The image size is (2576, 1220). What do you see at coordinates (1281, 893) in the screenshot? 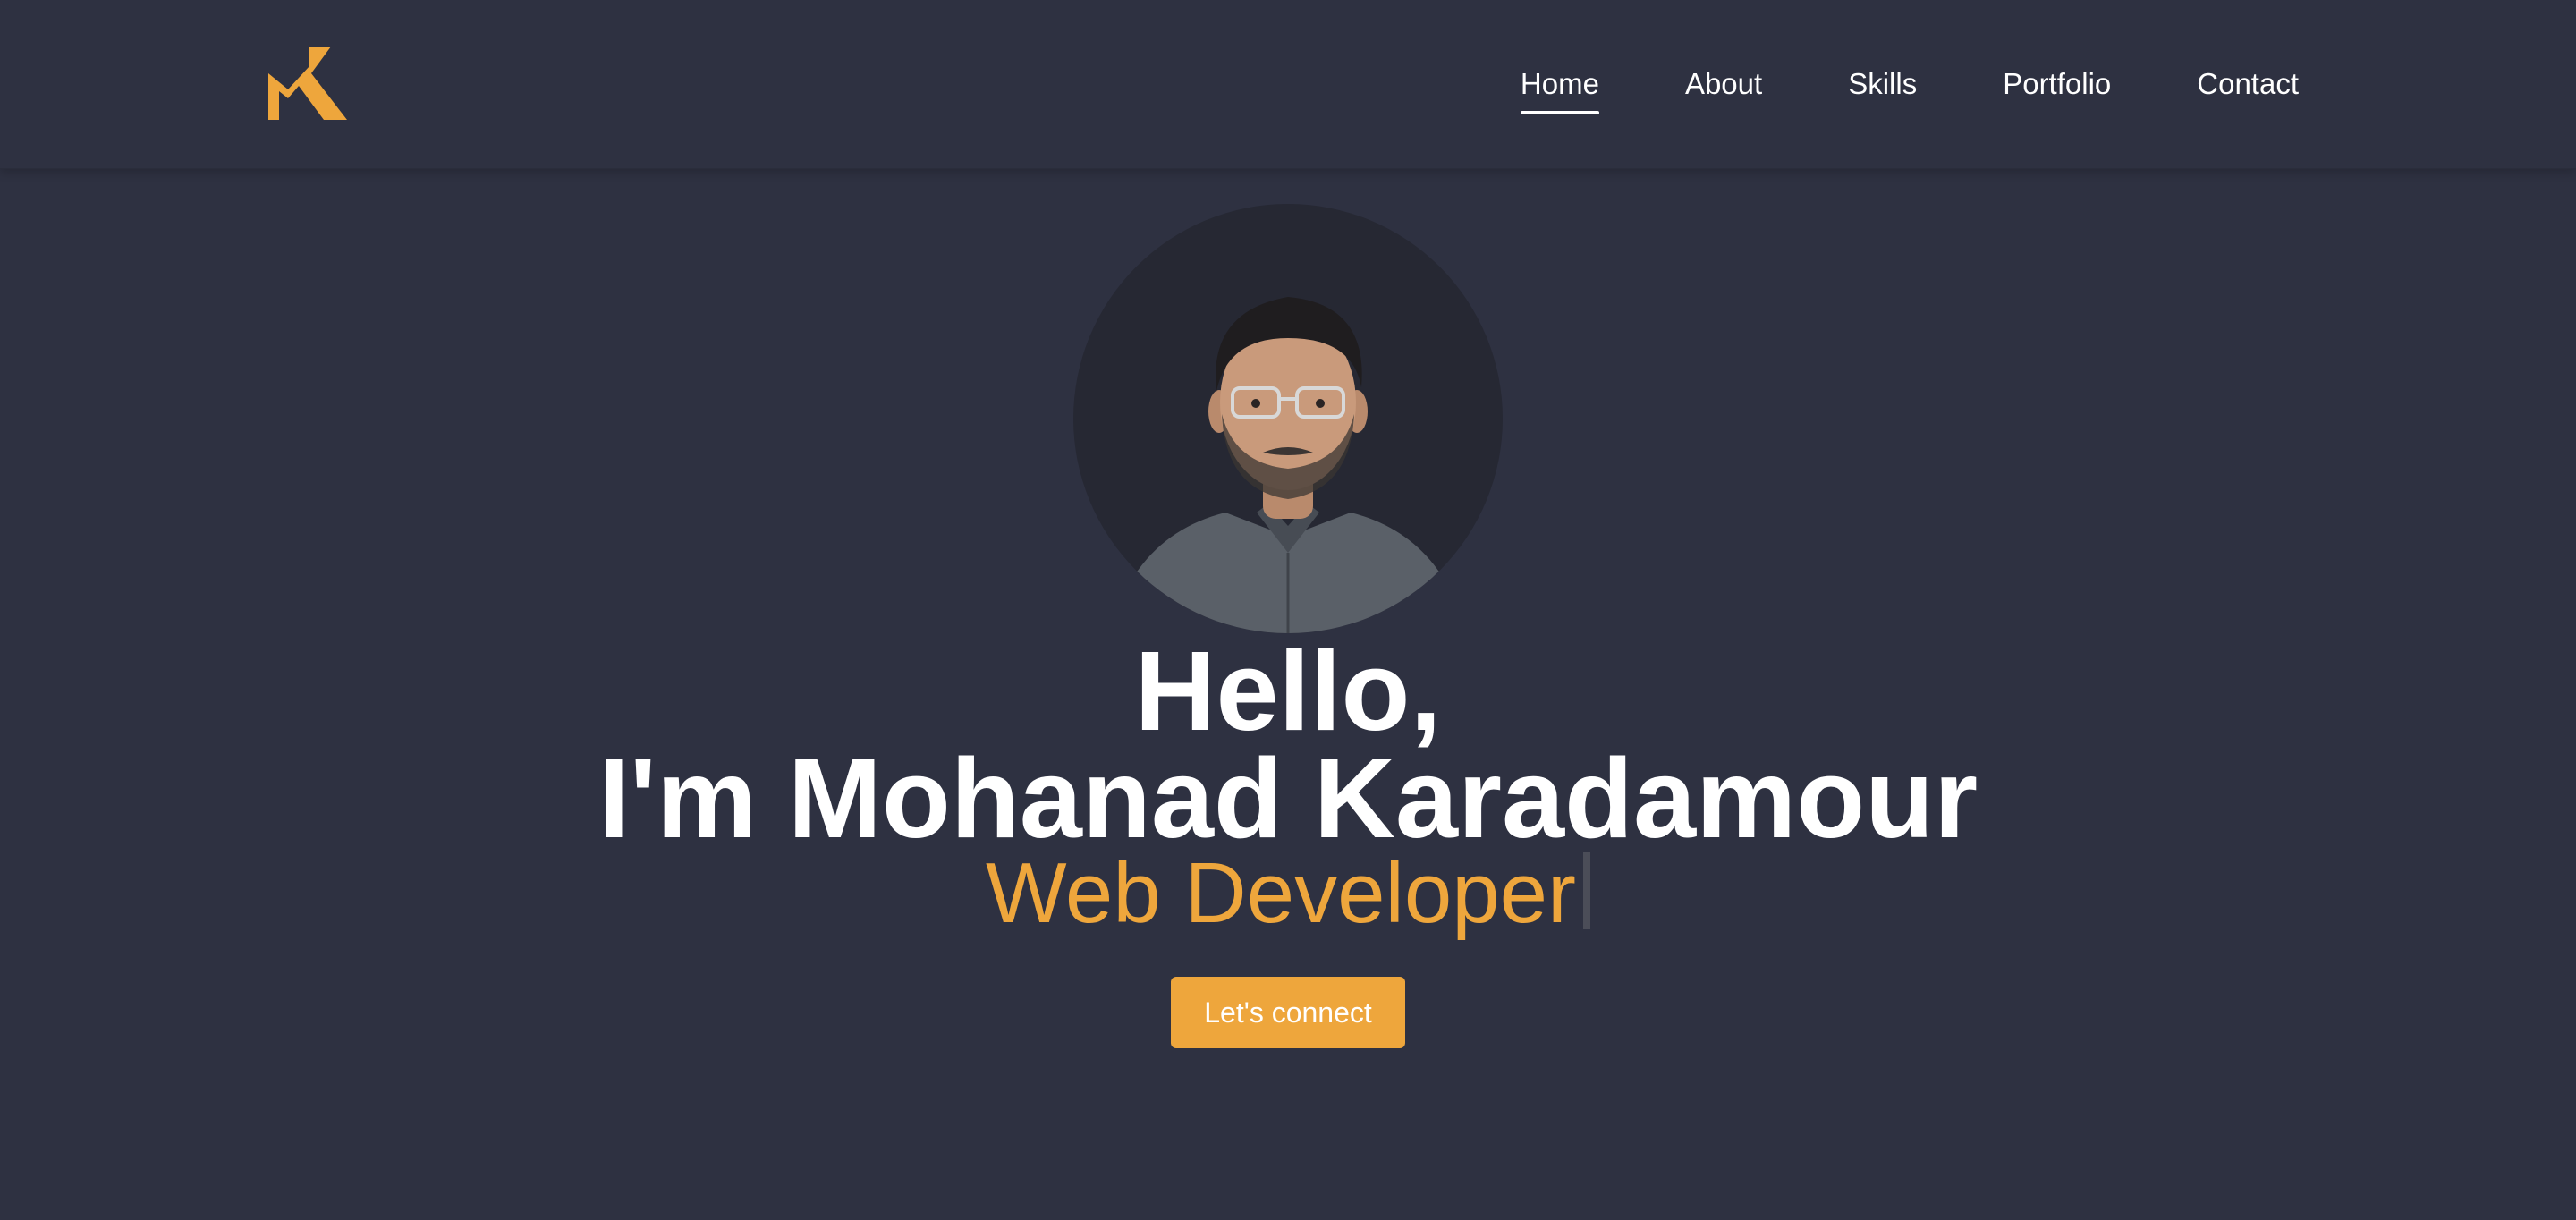
I see `hero-role: Web Developer` at bounding box center [1281, 893].